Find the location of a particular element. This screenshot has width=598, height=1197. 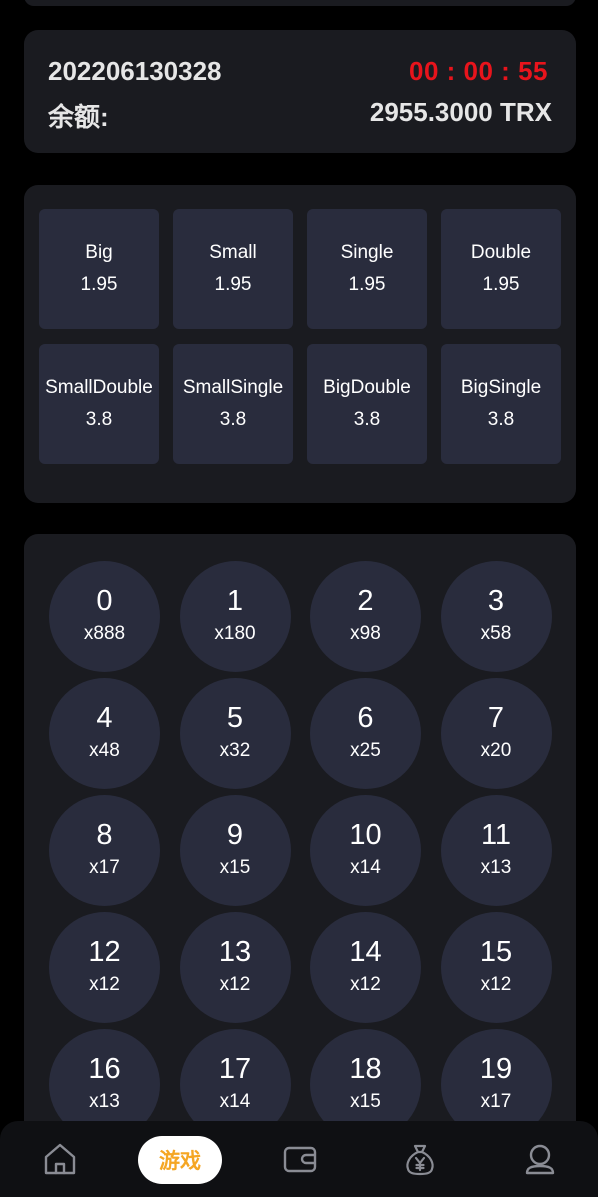

number-option-0: 0 x888 is located at coordinates (104, 616).